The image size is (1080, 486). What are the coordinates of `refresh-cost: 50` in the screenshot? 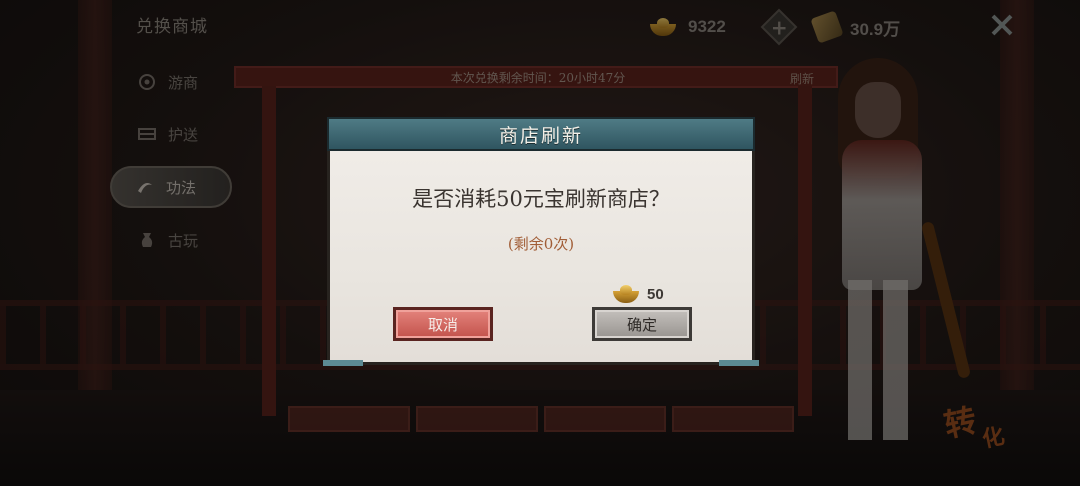 It's located at (637, 294).